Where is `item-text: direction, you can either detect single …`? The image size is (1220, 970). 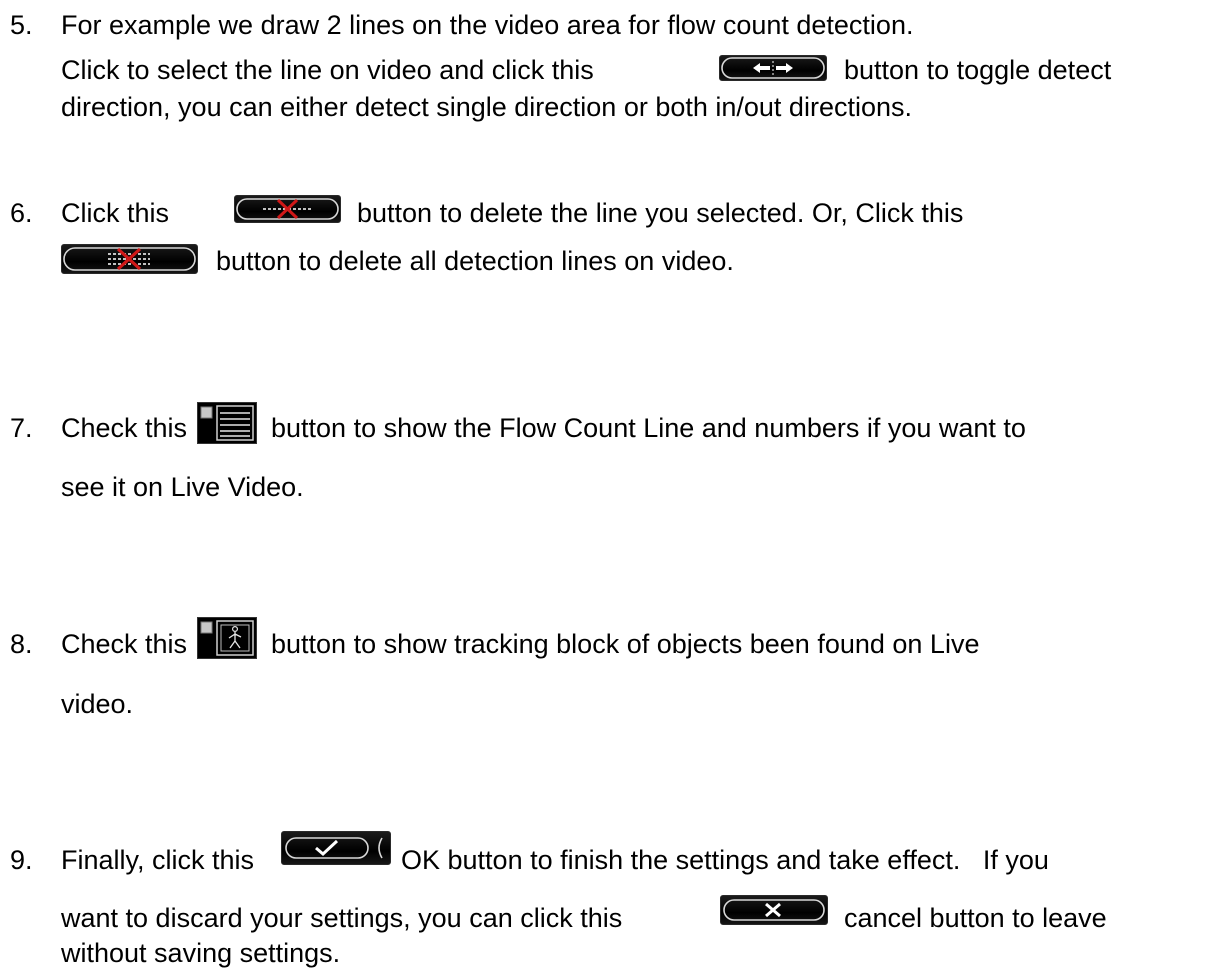 item-text: direction, you can either detect single … is located at coordinates (486, 107).